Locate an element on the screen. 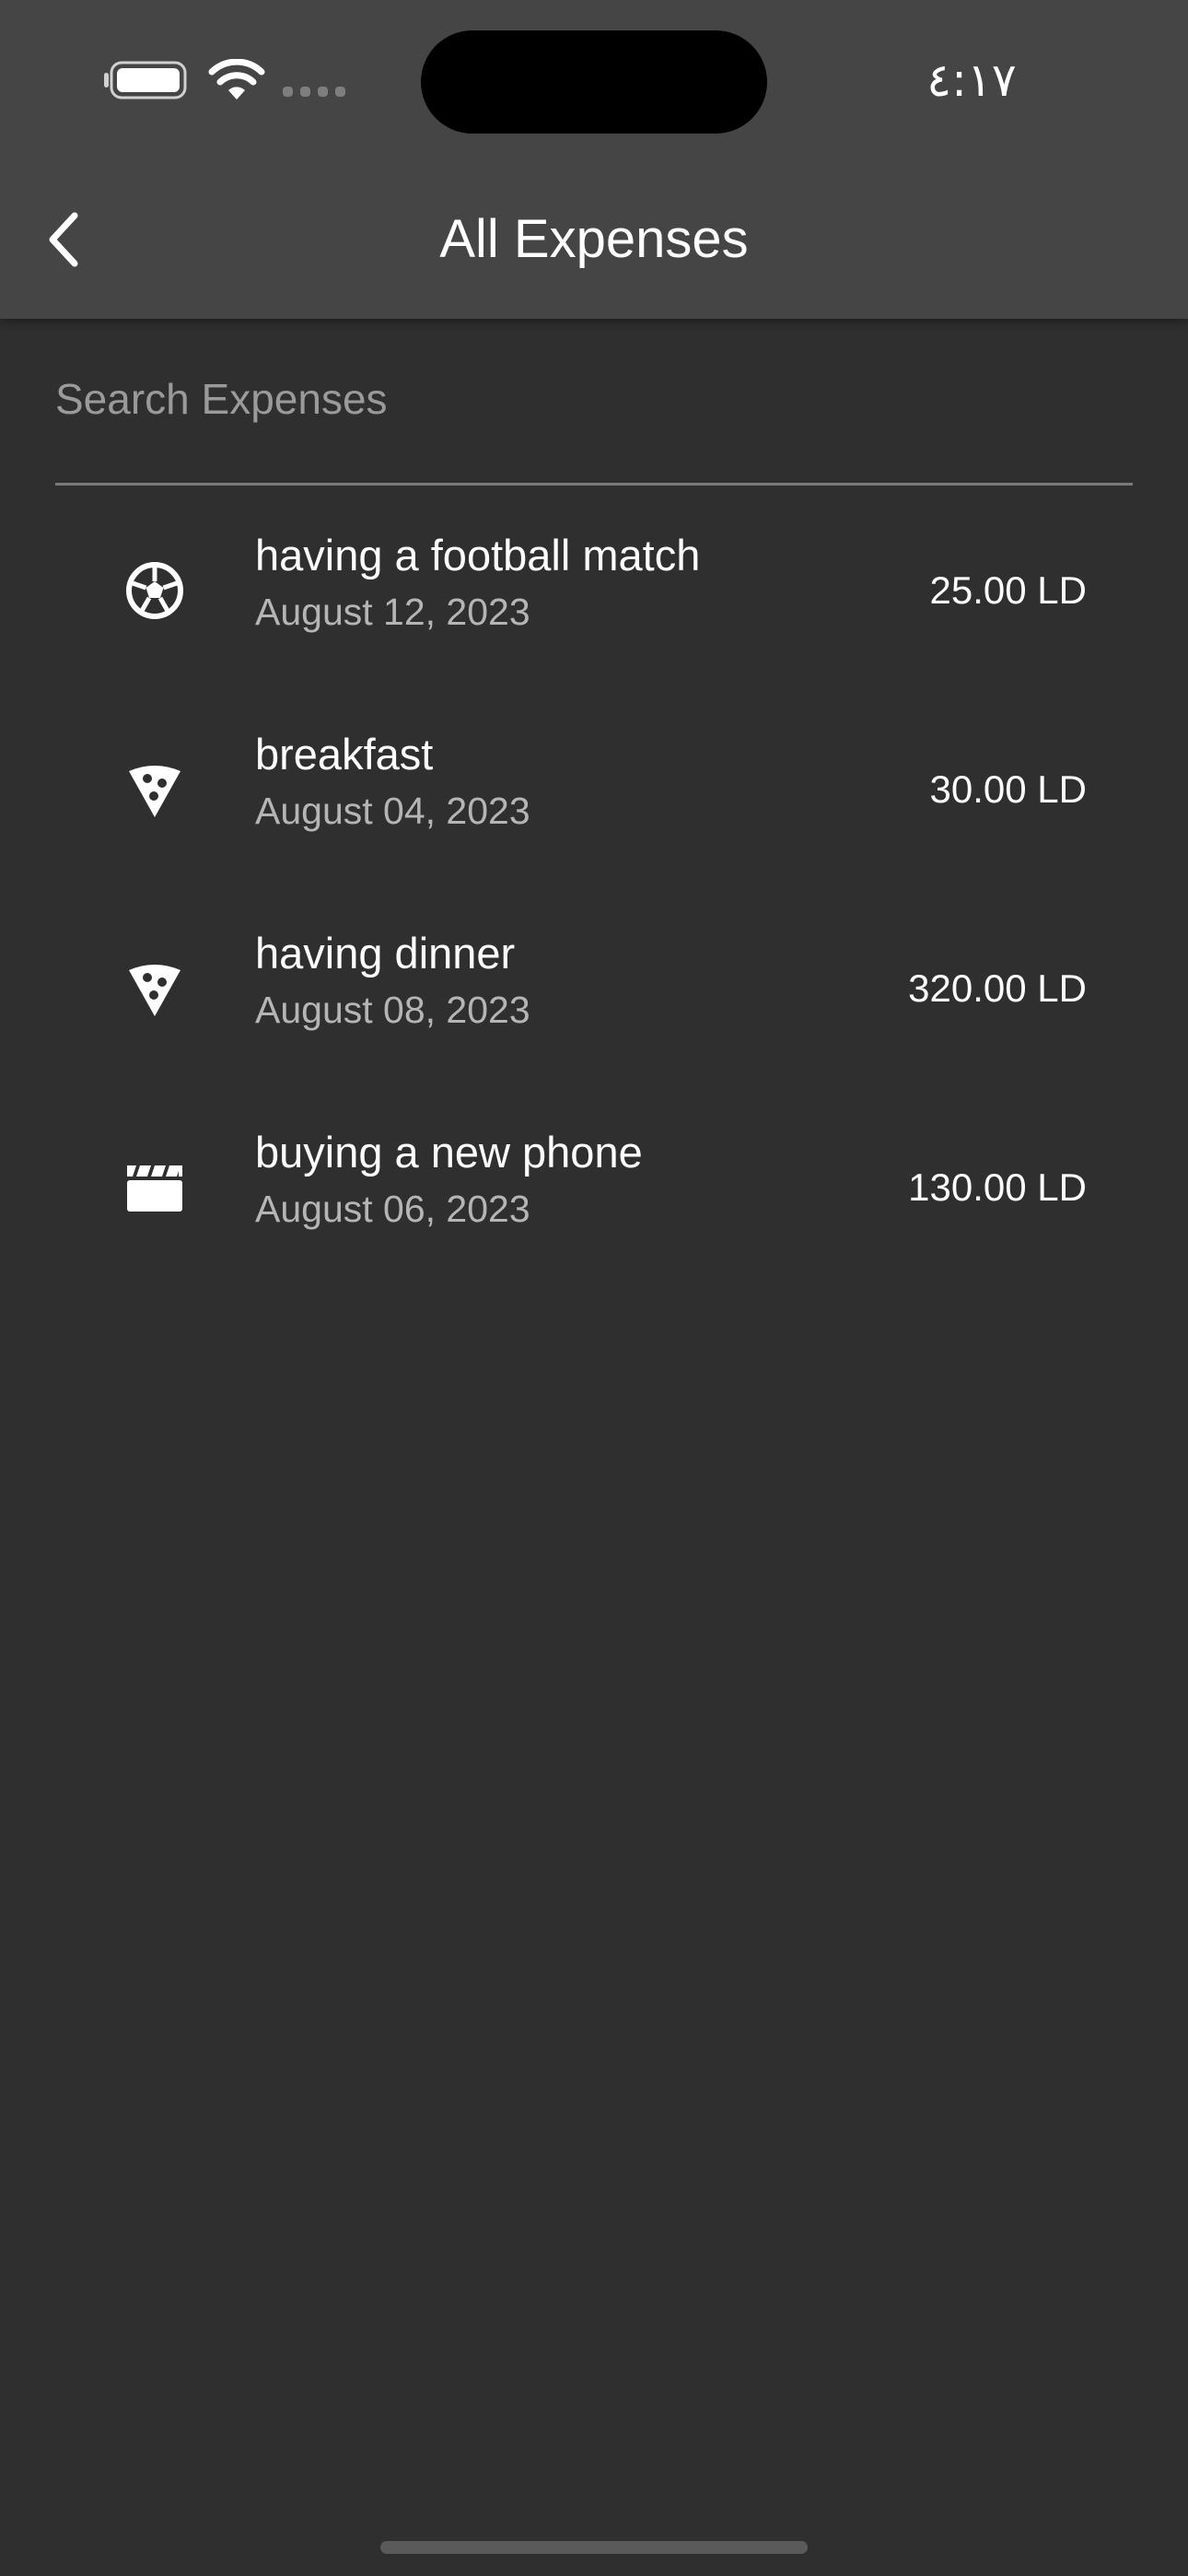 Image resolution: width=1188 pixels, height=2576 pixels. expense-title: having dinner is located at coordinates (386, 953).